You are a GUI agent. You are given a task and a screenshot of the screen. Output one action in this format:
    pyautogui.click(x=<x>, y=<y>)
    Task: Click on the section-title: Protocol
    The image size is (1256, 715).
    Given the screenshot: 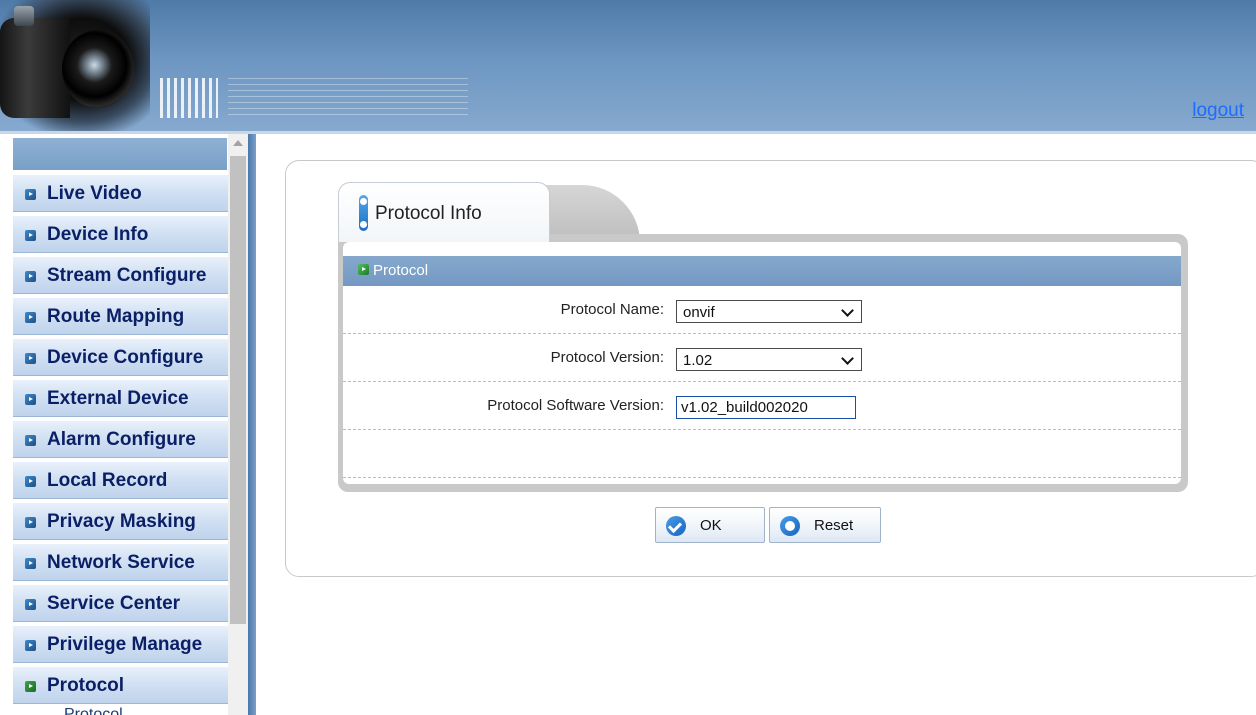 What is the action you would take?
    pyautogui.click(x=401, y=270)
    